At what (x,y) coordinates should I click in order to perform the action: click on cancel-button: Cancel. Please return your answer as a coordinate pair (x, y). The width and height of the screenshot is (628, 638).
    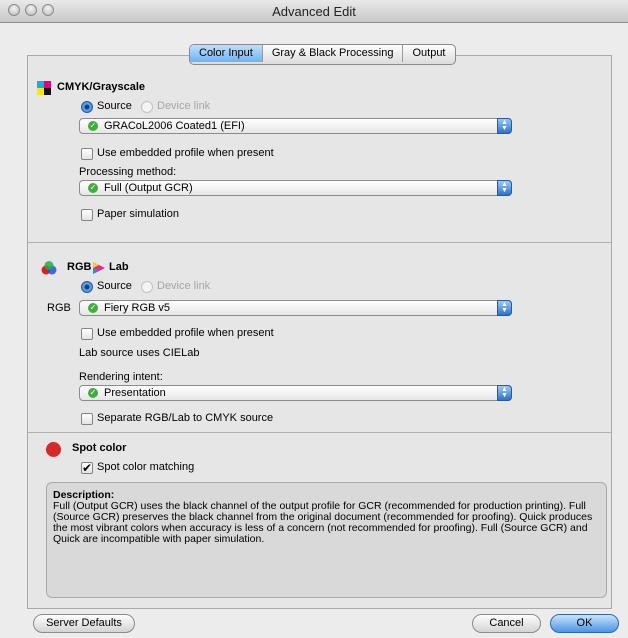
    Looking at the image, I should click on (506, 623).